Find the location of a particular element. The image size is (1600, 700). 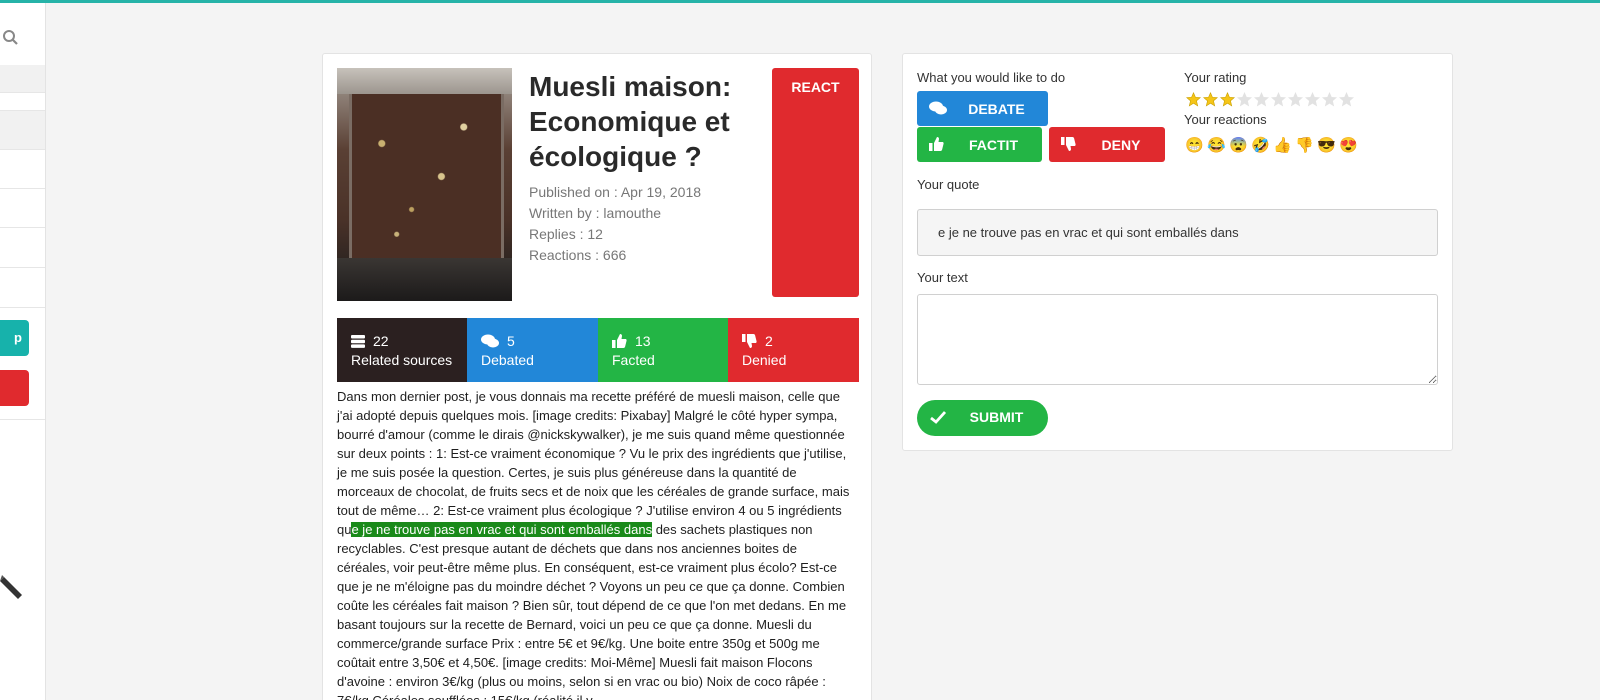

replies-count: Replies : 12 is located at coordinates (566, 234).